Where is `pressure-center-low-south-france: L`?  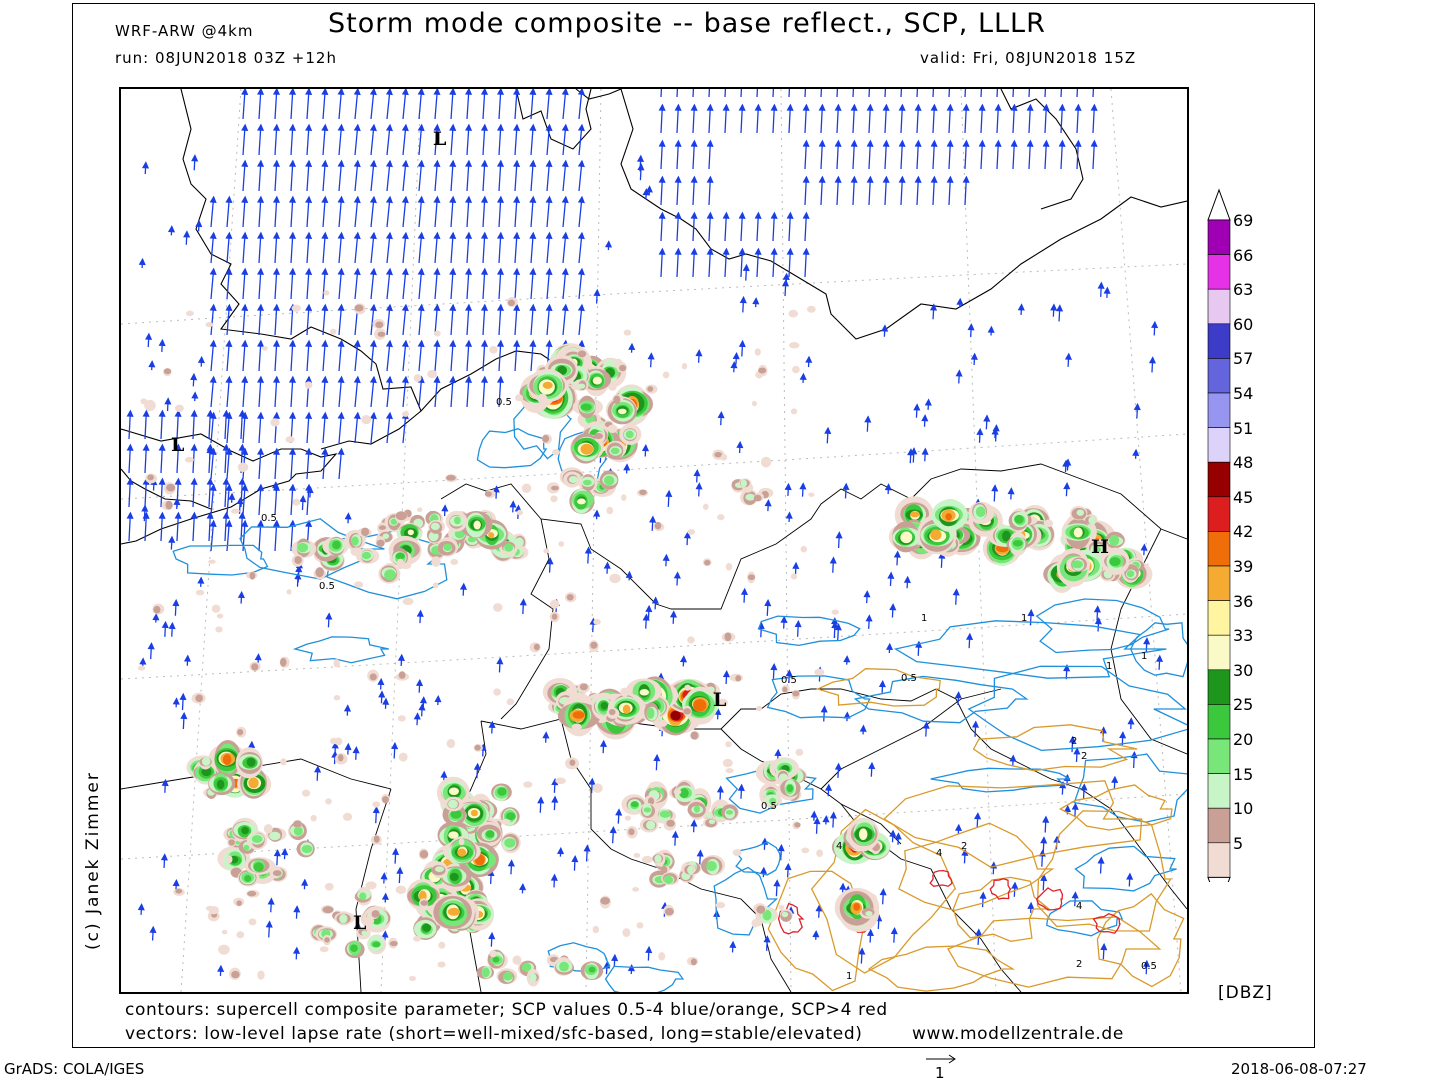
pressure-center-low-south-france: L is located at coordinates (719, 700).